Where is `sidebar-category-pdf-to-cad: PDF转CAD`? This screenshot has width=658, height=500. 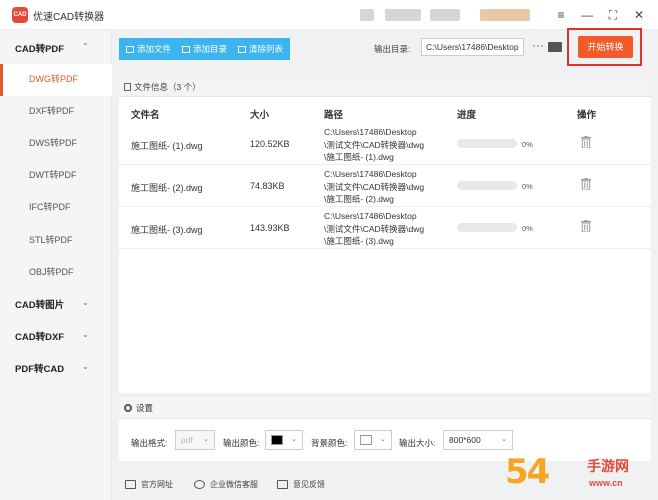 sidebar-category-pdf-to-cad: PDF转CAD is located at coordinates (39, 368).